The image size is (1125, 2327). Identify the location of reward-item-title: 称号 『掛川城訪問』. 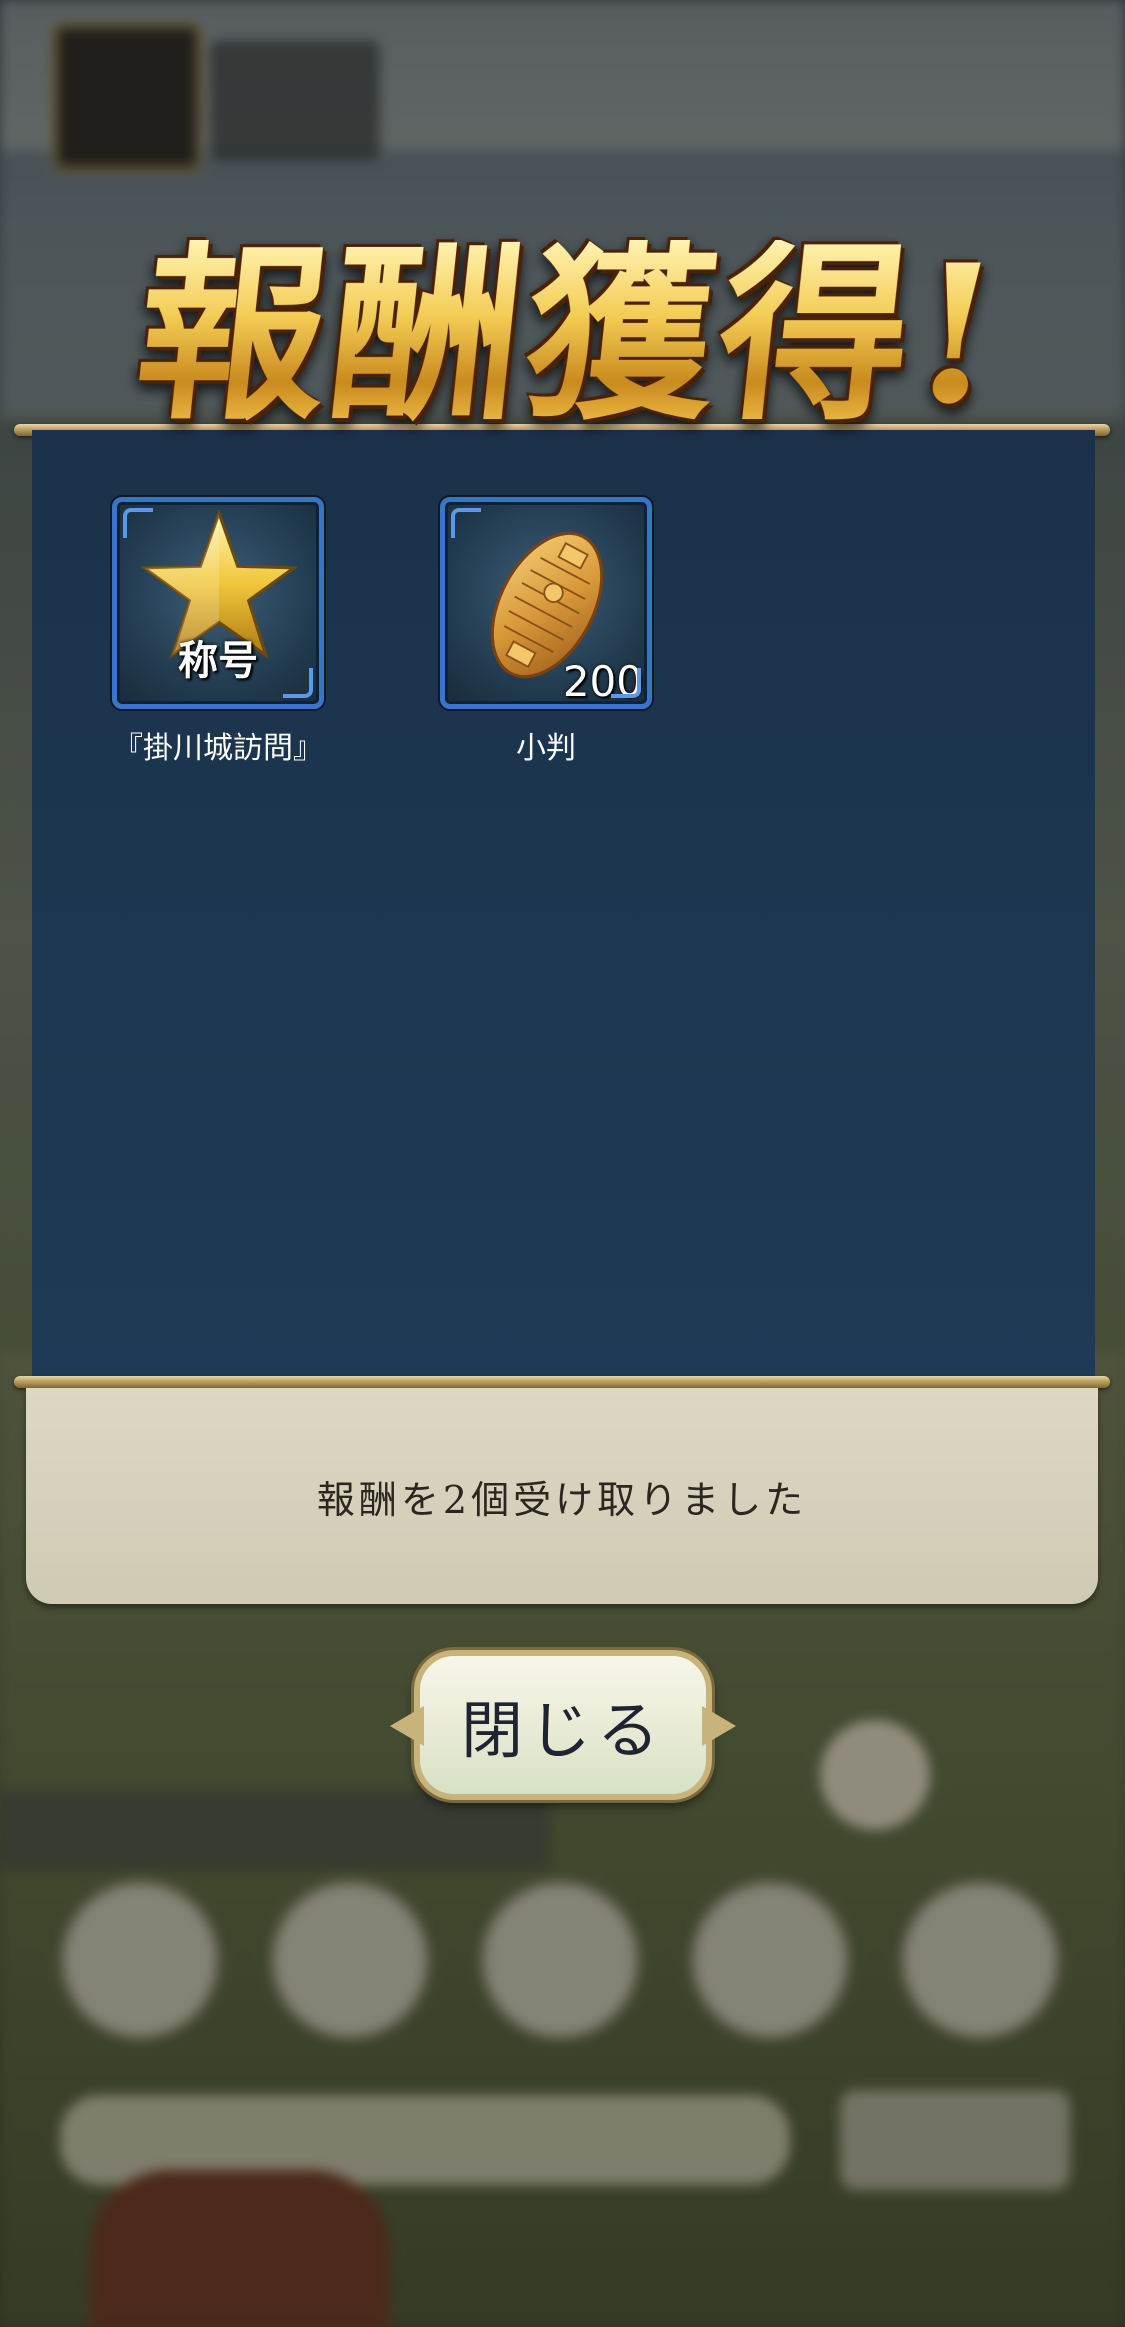
(218, 632).